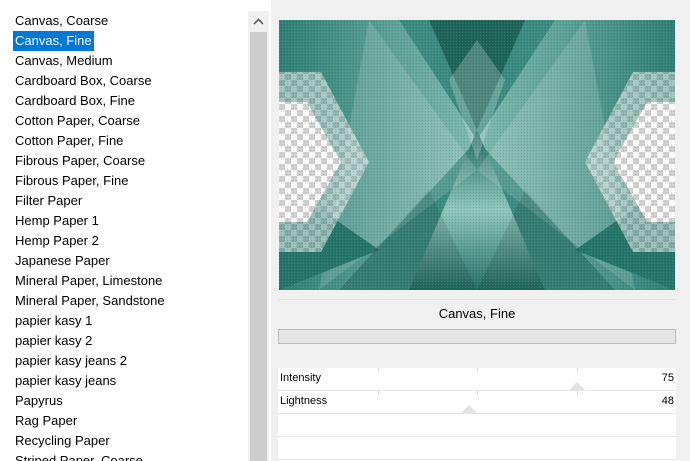  I want to click on list-item: Cardboard Box, Coarse, so click(124, 81).